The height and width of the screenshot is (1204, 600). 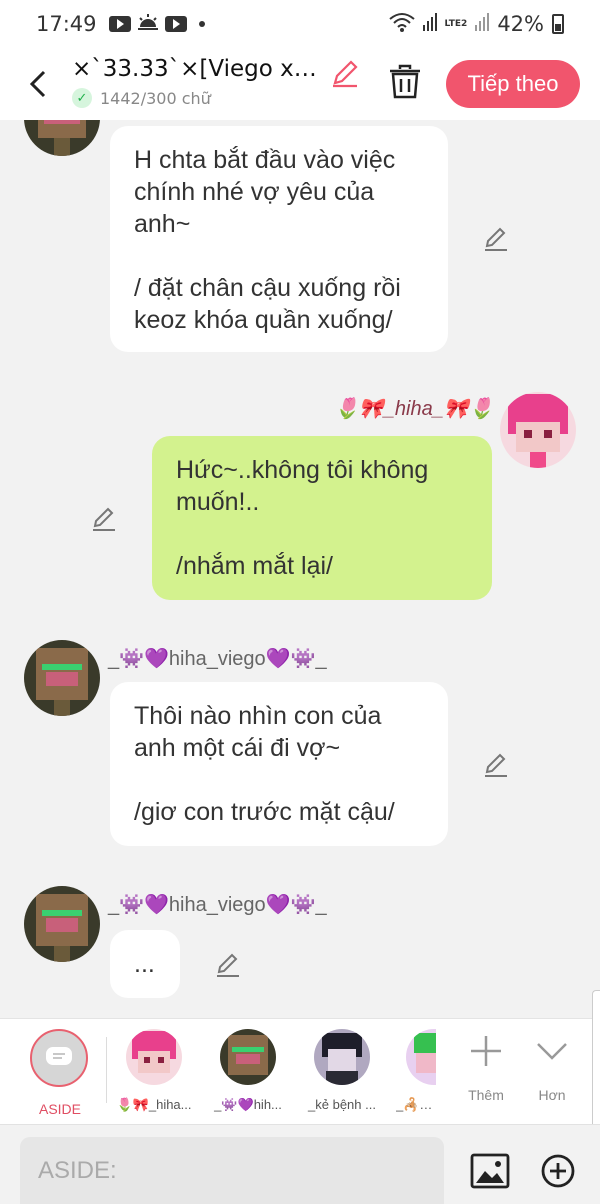 What do you see at coordinates (552, 1051) in the screenshot?
I see `chevron-down-icon` at bounding box center [552, 1051].